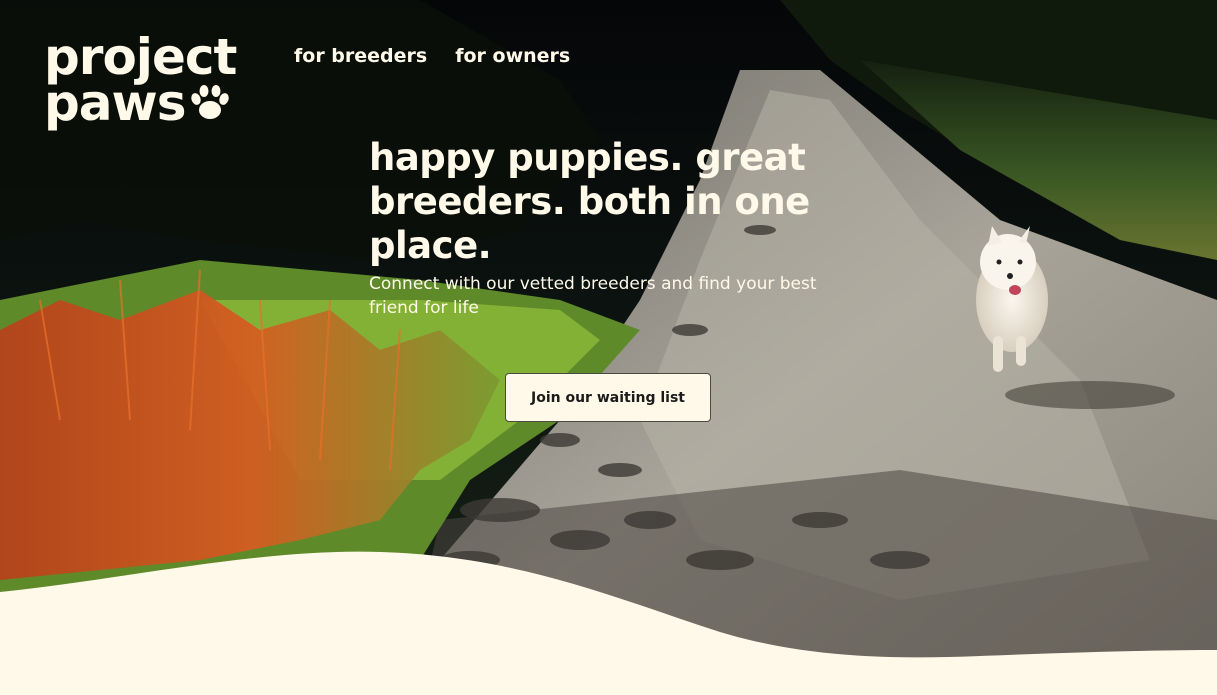 The height and width of the screenshot is (695, 1217). I want to click on paw-print-icon, so click(210, 101).